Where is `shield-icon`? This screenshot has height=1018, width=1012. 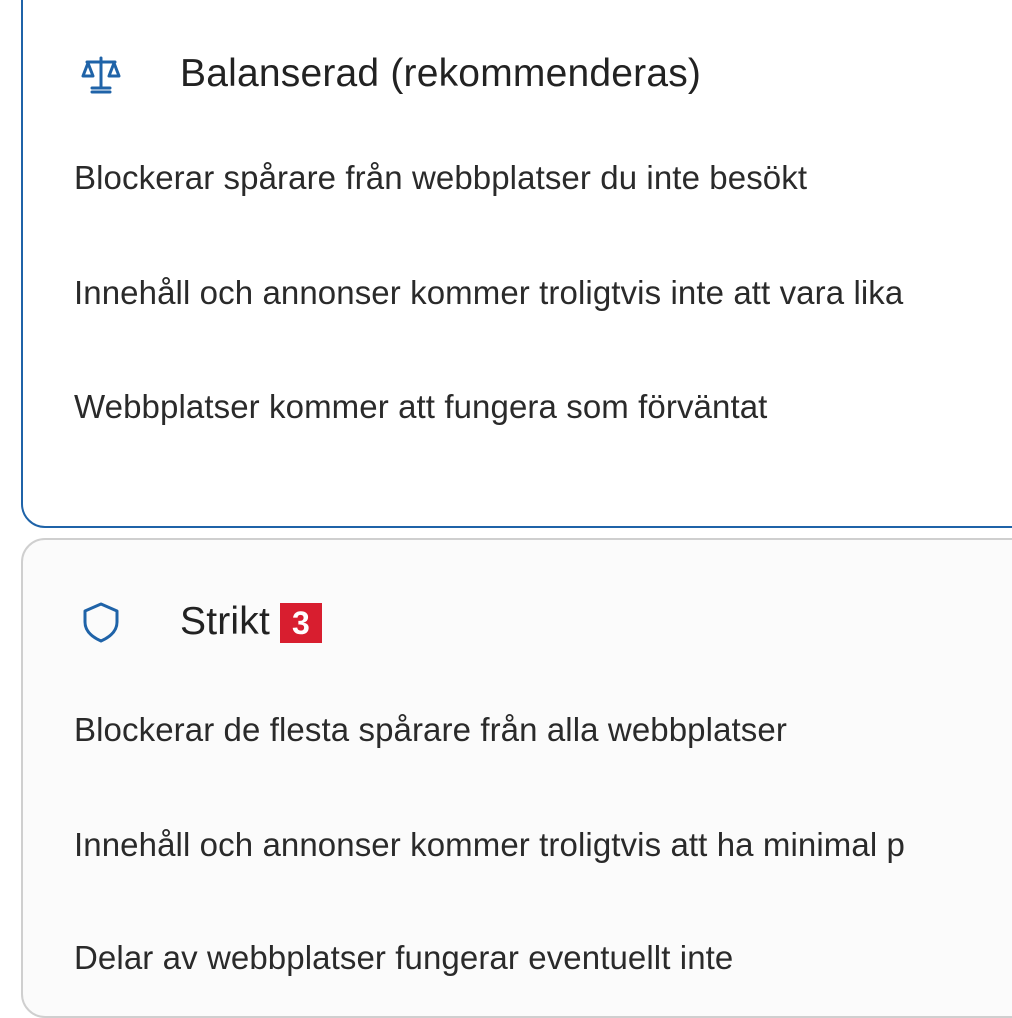
shield-icon is located at coordinates (101, 622).